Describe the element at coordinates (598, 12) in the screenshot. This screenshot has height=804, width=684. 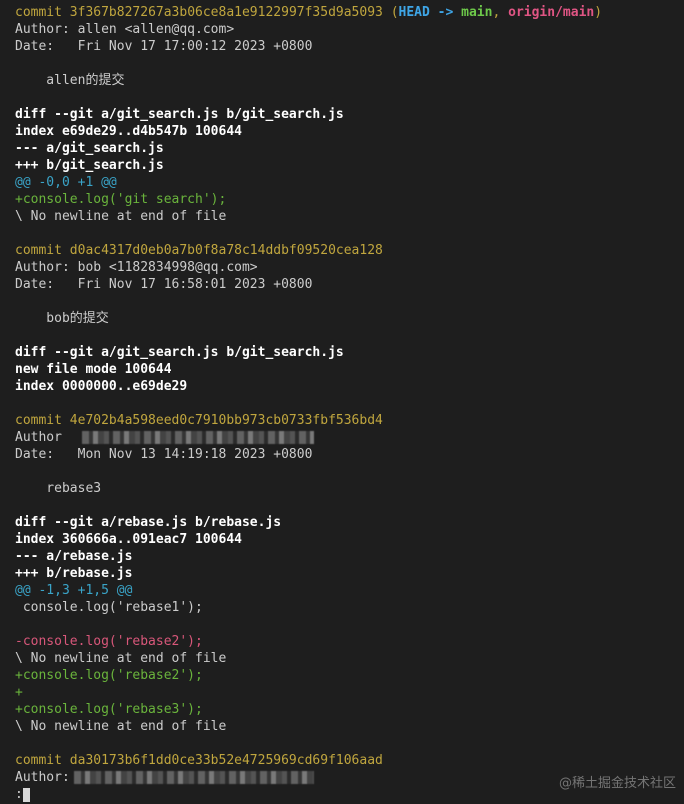
I see `ref-close: )` at that location.